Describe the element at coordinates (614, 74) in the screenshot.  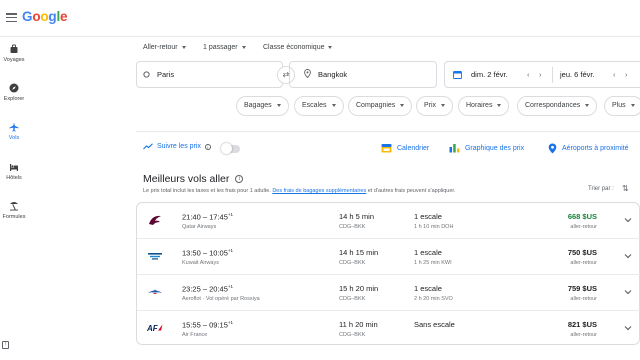
I see `prev-return-chevron-icon: ‹` at that location.